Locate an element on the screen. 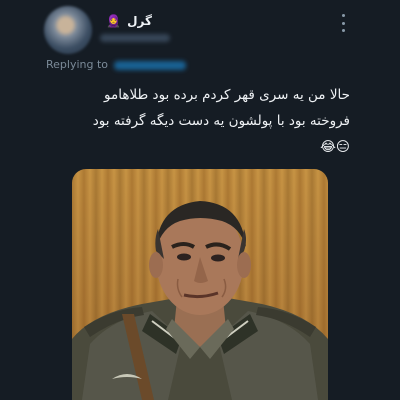 The width and height of the screenshot is (400, 400). reply-handle-redacted is located at coordinates (149, 65).